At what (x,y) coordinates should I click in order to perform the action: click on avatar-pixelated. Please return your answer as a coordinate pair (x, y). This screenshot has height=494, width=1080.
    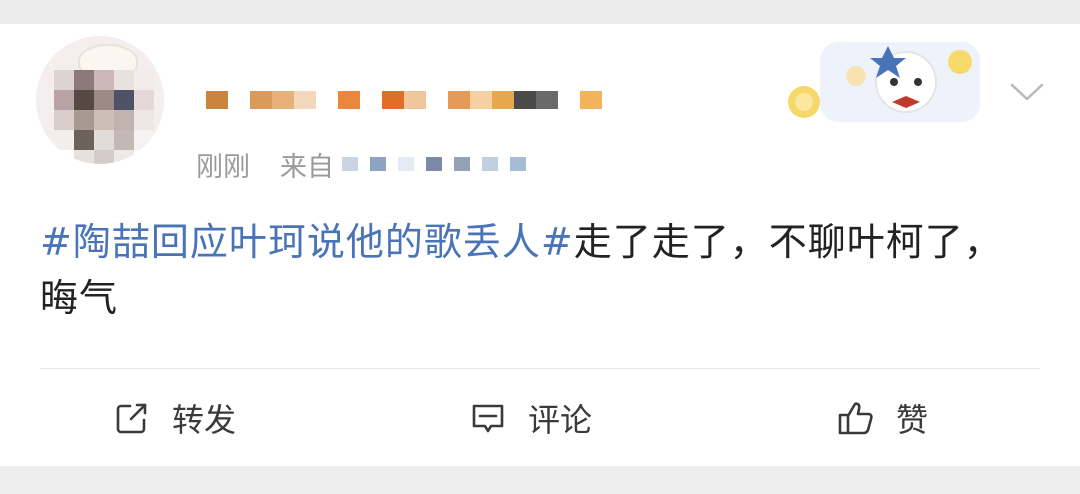
    Looking at the image, I should click on (104, 117).